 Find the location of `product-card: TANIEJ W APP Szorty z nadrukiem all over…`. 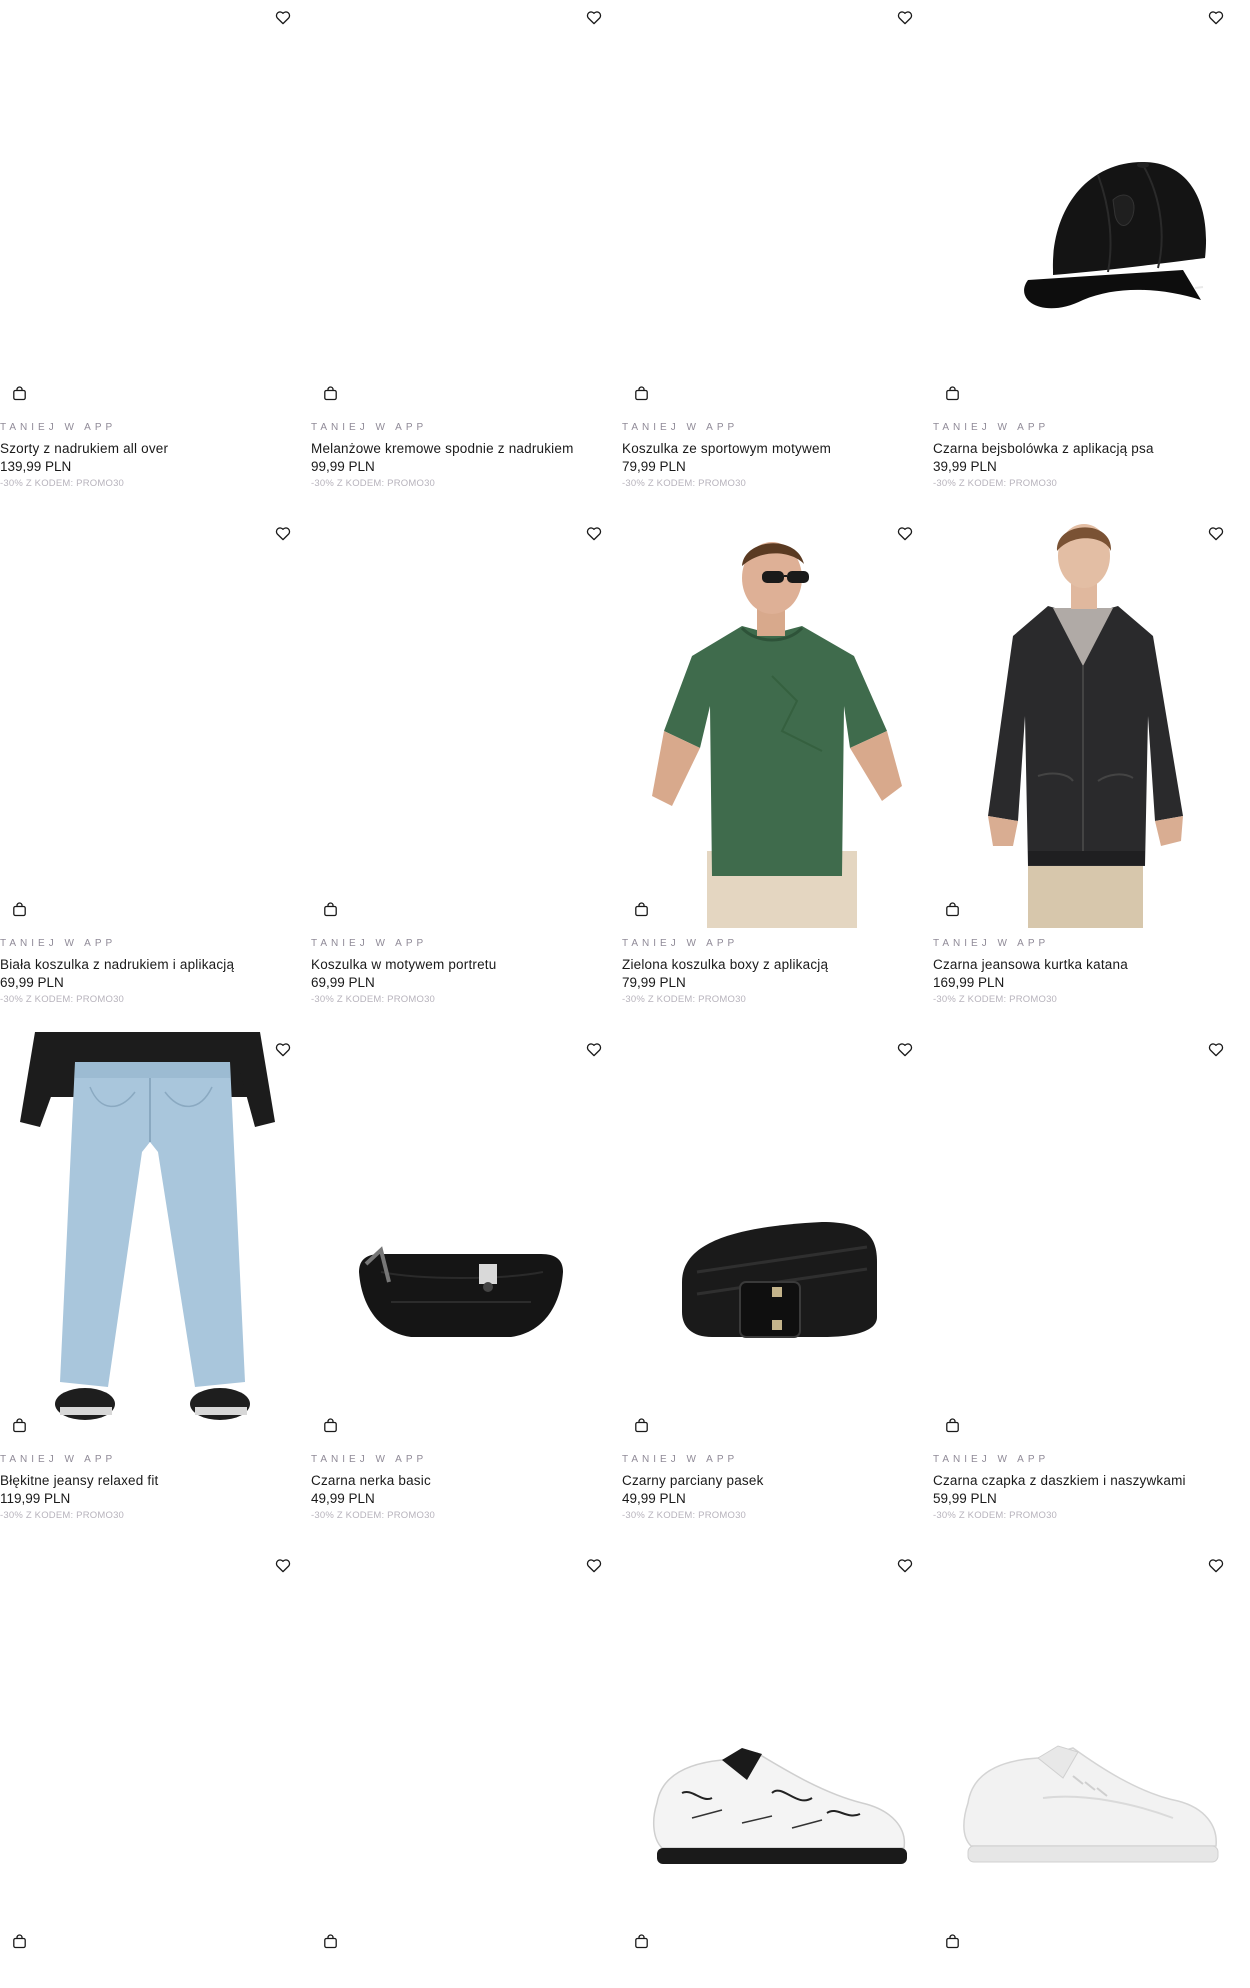

product-card: TANIEJ W APP Szorty z nadrukiem all over… is located at coordinates (150, 260).